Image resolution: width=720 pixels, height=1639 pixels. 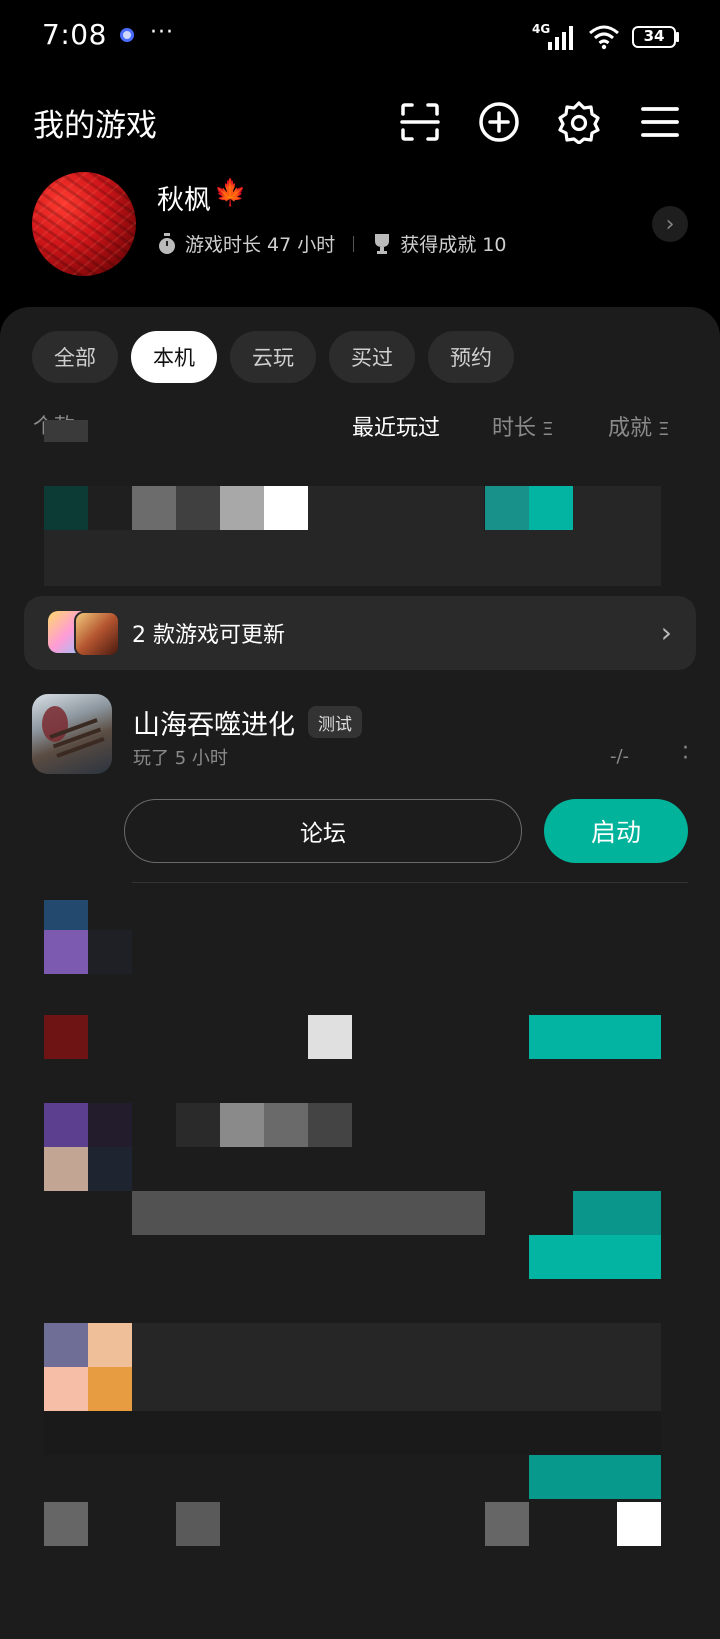 I want to click on settings-button, so click(x=579, y=122).